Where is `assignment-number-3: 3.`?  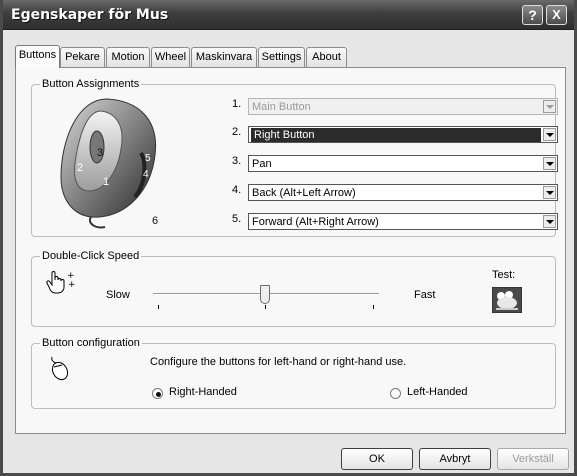 assignment-number-3: 3. is located at coordinates (237, 161).